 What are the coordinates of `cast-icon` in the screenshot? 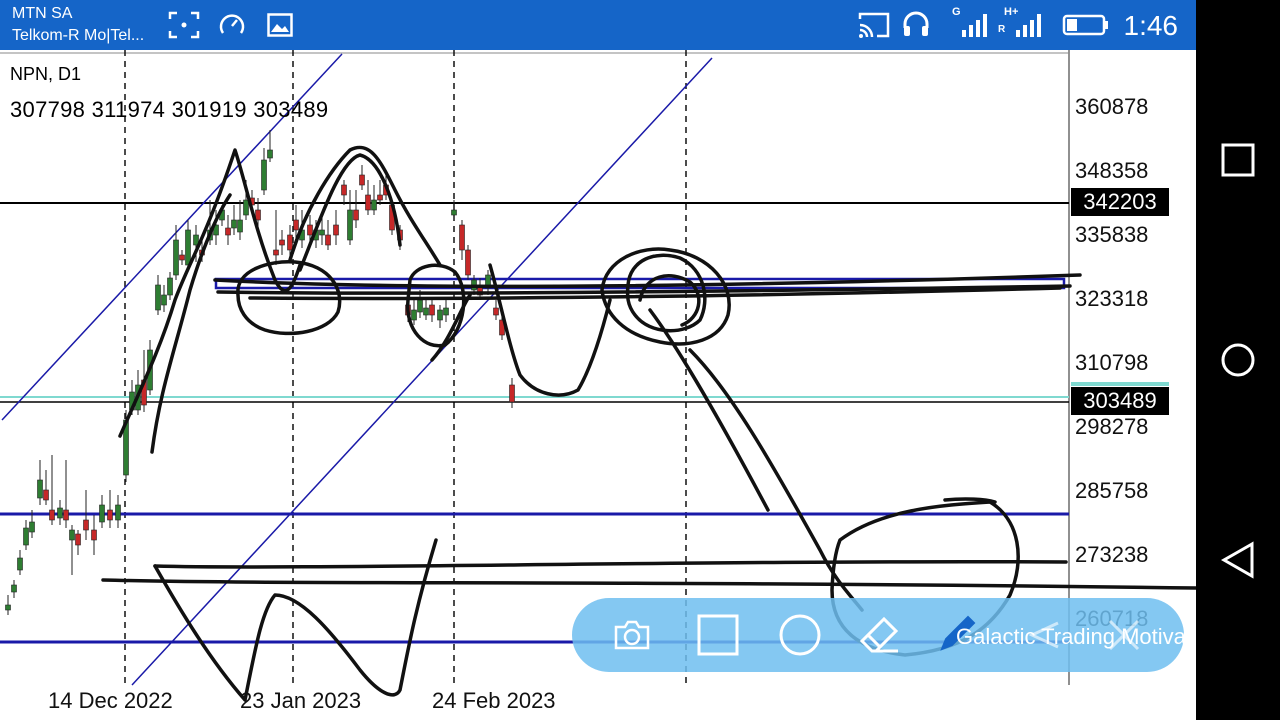 It's located at (874, 25).